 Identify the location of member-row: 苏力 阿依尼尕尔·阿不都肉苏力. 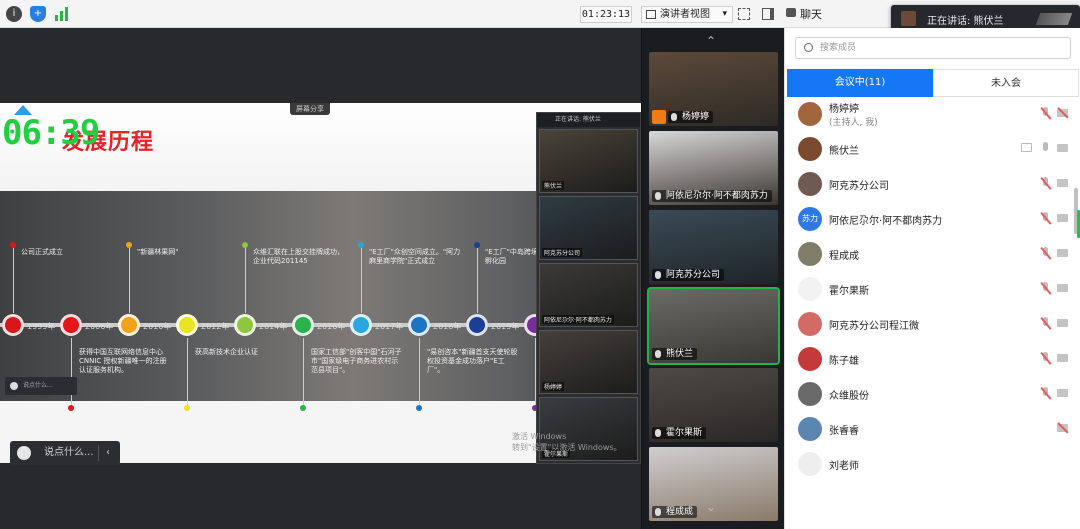
(932, 219).